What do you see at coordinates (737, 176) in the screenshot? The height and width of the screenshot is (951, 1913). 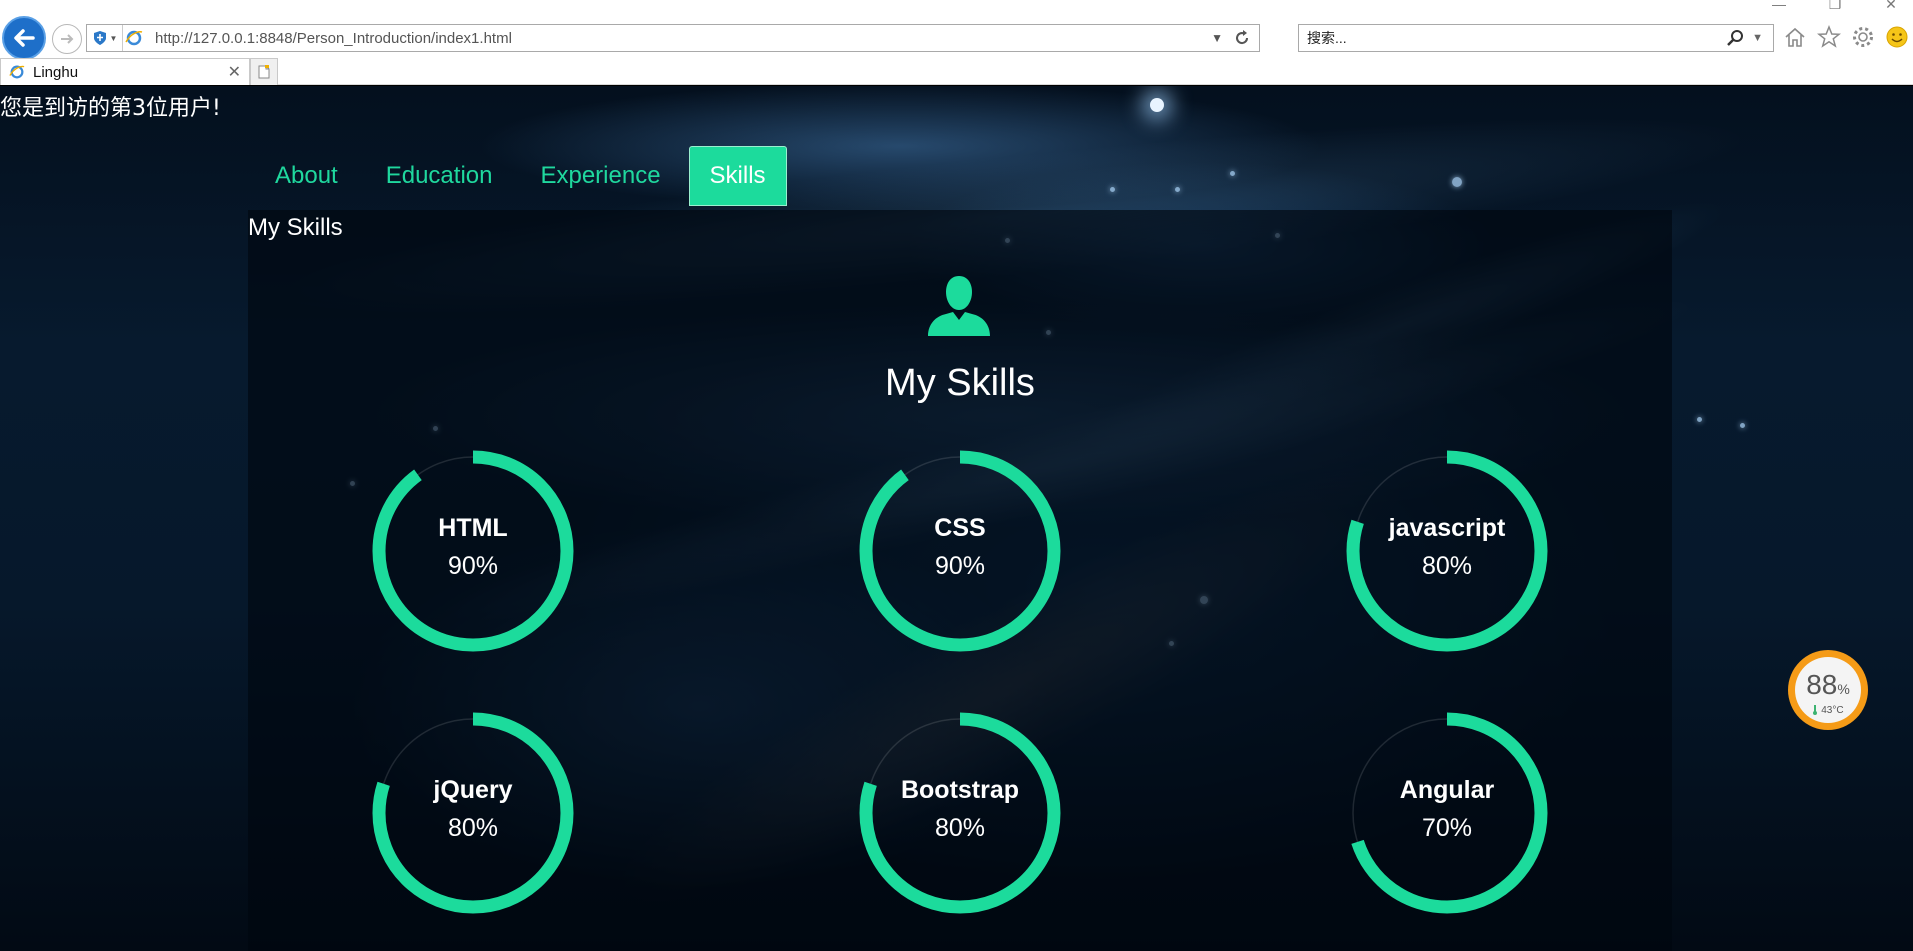 I see `tab-skills: Skills` at bounding box center [737, 176].